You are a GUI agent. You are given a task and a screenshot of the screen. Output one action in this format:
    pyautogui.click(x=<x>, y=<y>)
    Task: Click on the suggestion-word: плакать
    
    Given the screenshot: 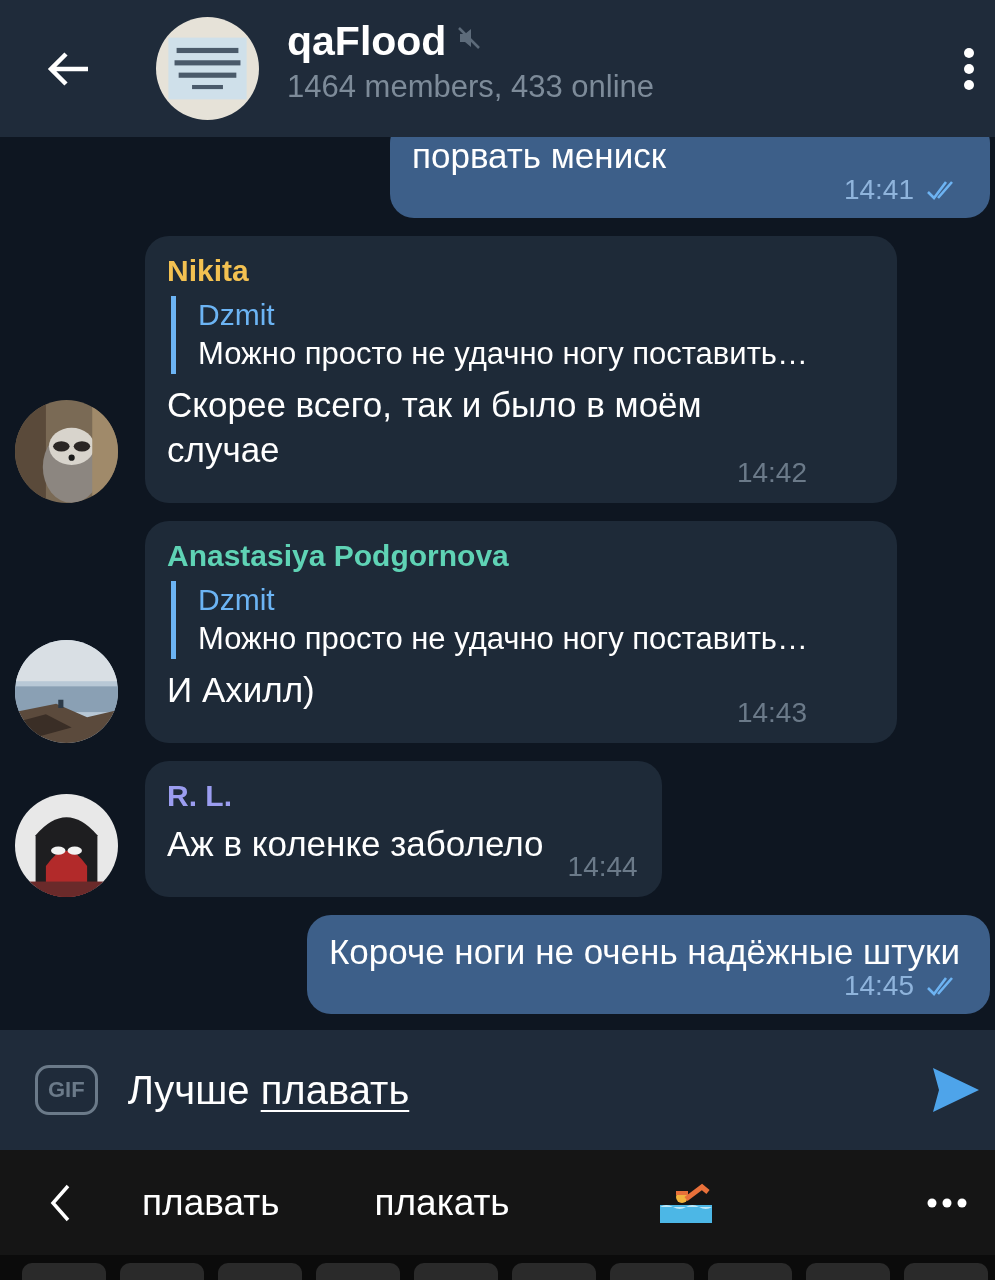 What is the action you would take?
    pyautogui.click(x=442, y=1202)
    